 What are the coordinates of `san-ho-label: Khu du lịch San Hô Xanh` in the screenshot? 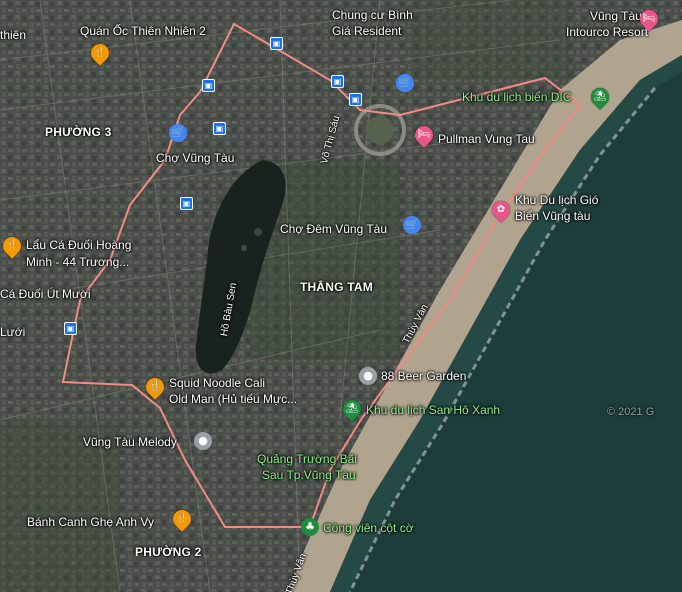 It's located at (433, 410).